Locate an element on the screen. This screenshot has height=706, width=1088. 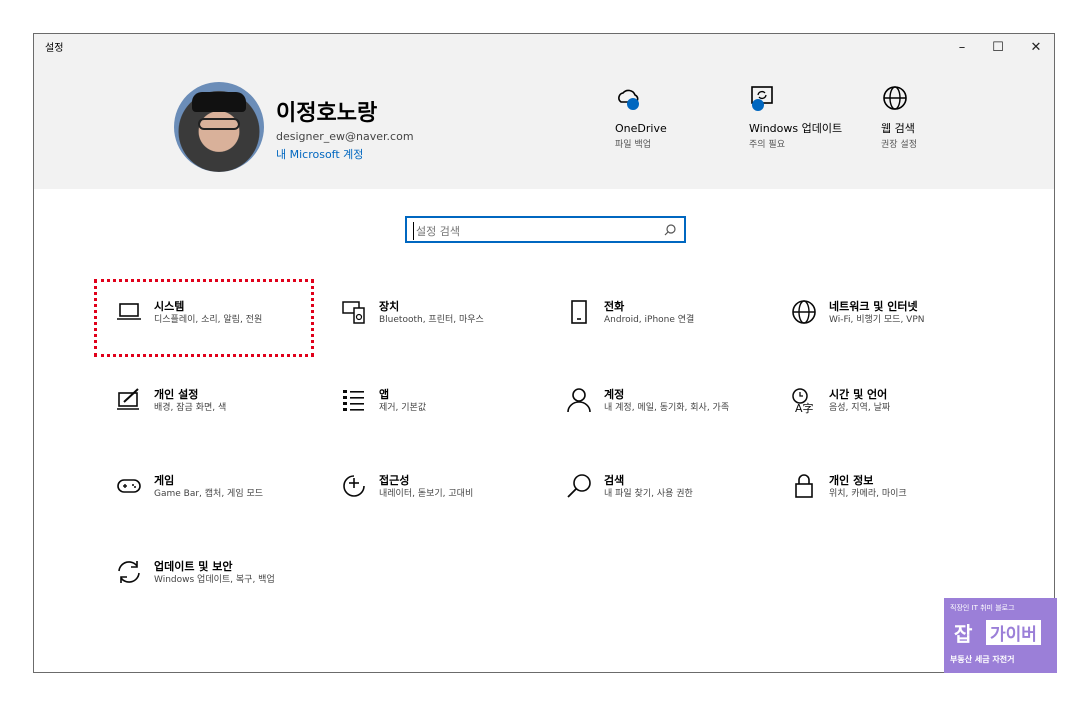
category-sub: 위치, 카메라, 마이크 is located at coordinates (868, 494).